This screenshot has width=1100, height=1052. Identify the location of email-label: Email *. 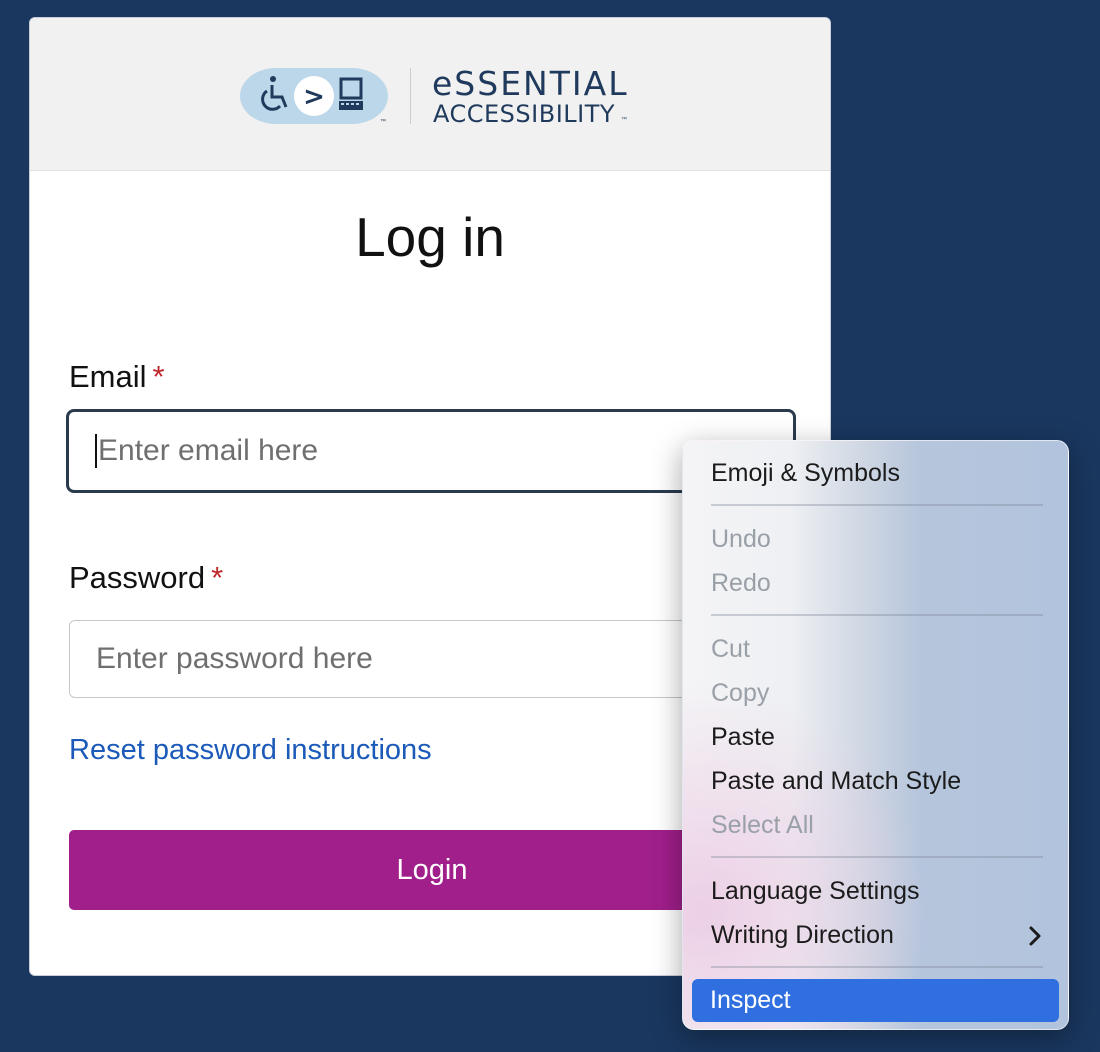
(117, 377).